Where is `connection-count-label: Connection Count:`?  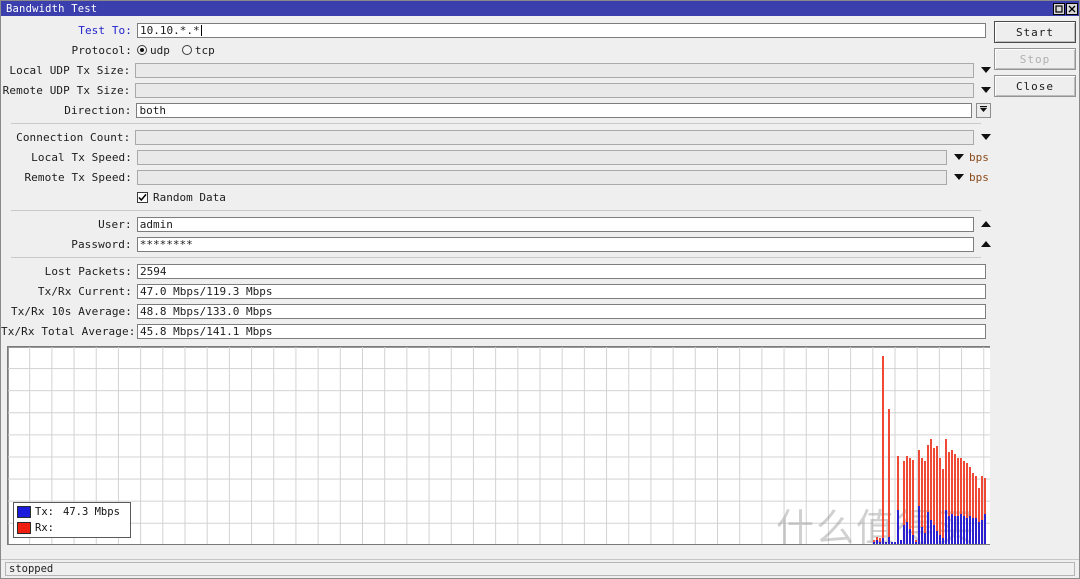
connection-count-label: Connection Count: is located at coordinates (73, 137).